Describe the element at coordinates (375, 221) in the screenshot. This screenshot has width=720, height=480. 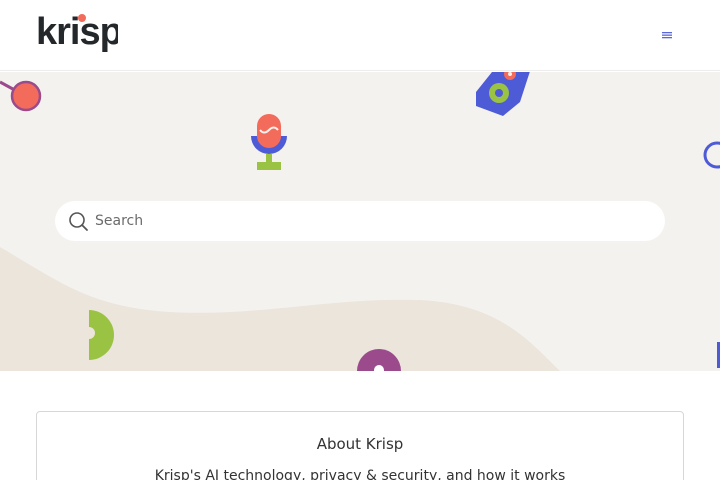
I see `search-input` at that location.